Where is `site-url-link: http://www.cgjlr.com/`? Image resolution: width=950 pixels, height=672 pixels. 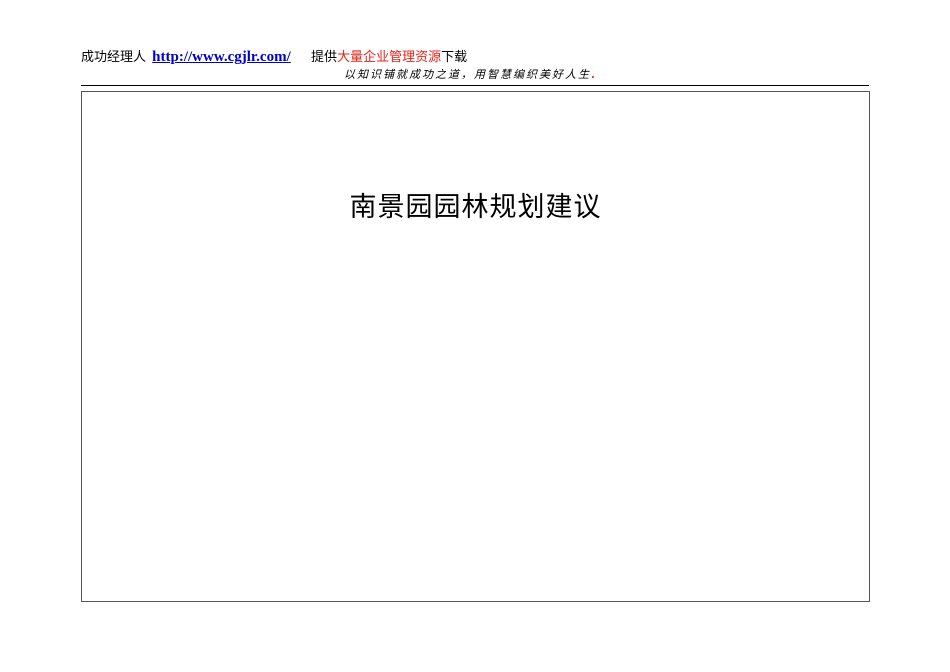 site-url-link: http://www.cgjlr.com/ is located at coordinates (221, 57).